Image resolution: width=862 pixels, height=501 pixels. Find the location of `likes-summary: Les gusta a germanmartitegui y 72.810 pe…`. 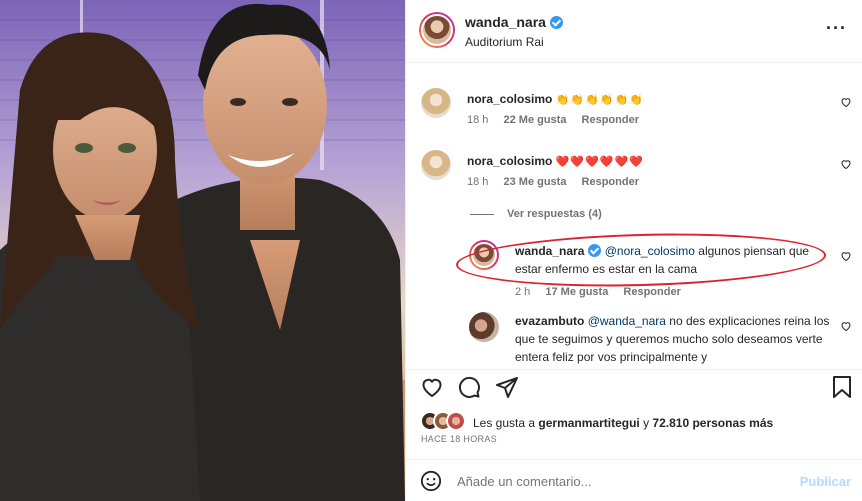

likes-summary: Les gusta a germanmartitegui y 72.810 pe… is located at coordinates (623, 423).